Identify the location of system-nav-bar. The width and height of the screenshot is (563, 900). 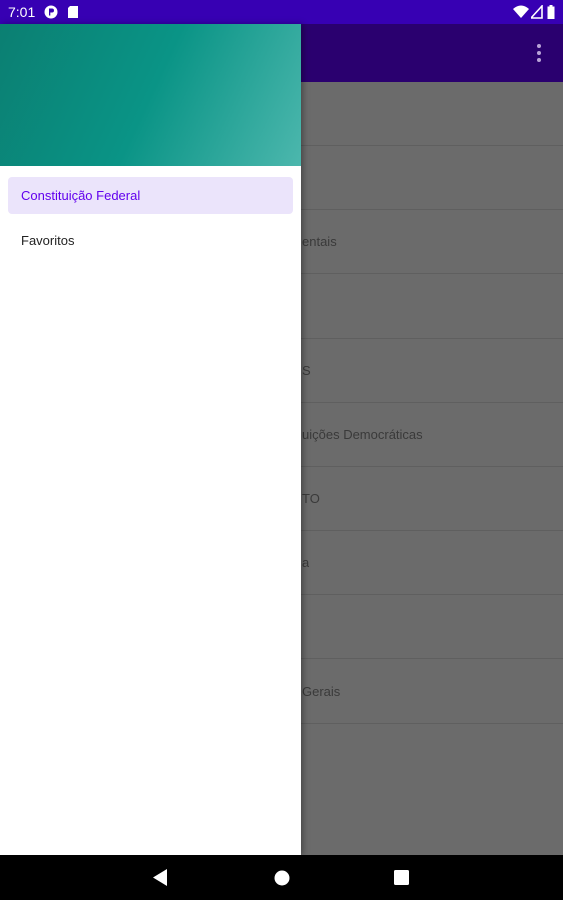
(281, 877).